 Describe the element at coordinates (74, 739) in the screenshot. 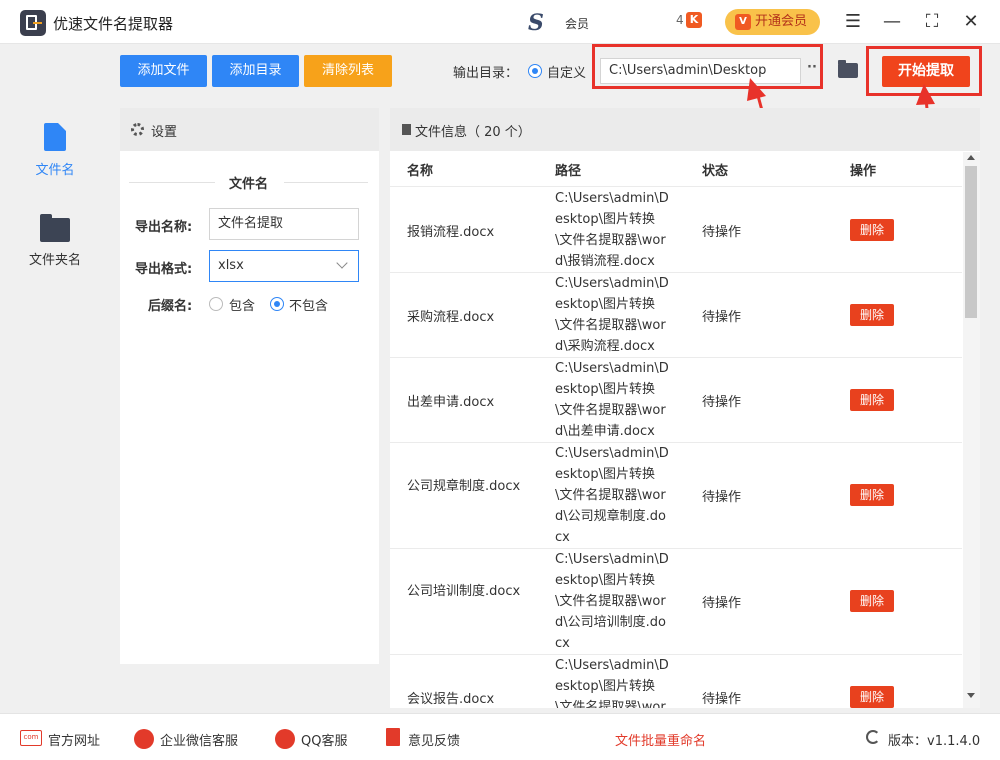

I see `official-website-link: 官方网址` at that location.